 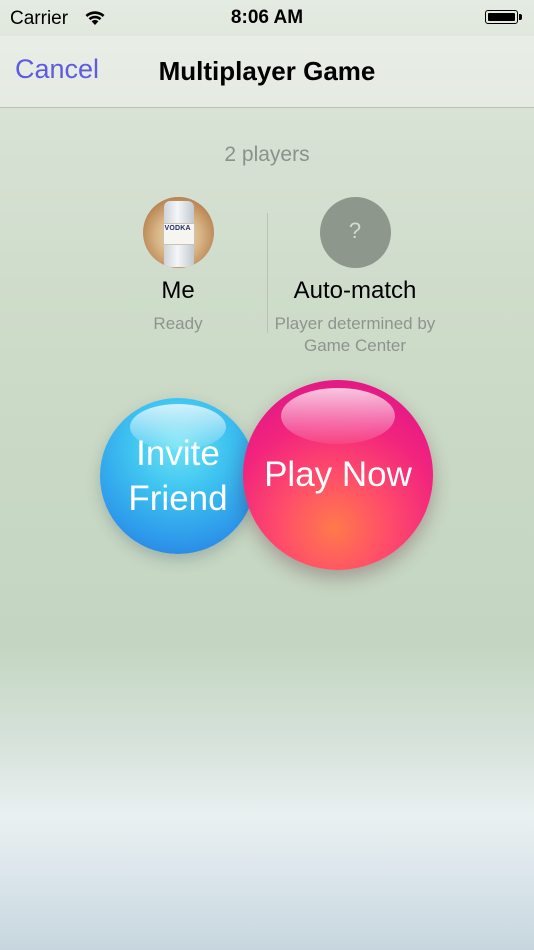 What do you see at coordinates (355, 290) in the screenshot?
I see `player-name-auto-match: Auto-match` at bounding box center [355, 290].